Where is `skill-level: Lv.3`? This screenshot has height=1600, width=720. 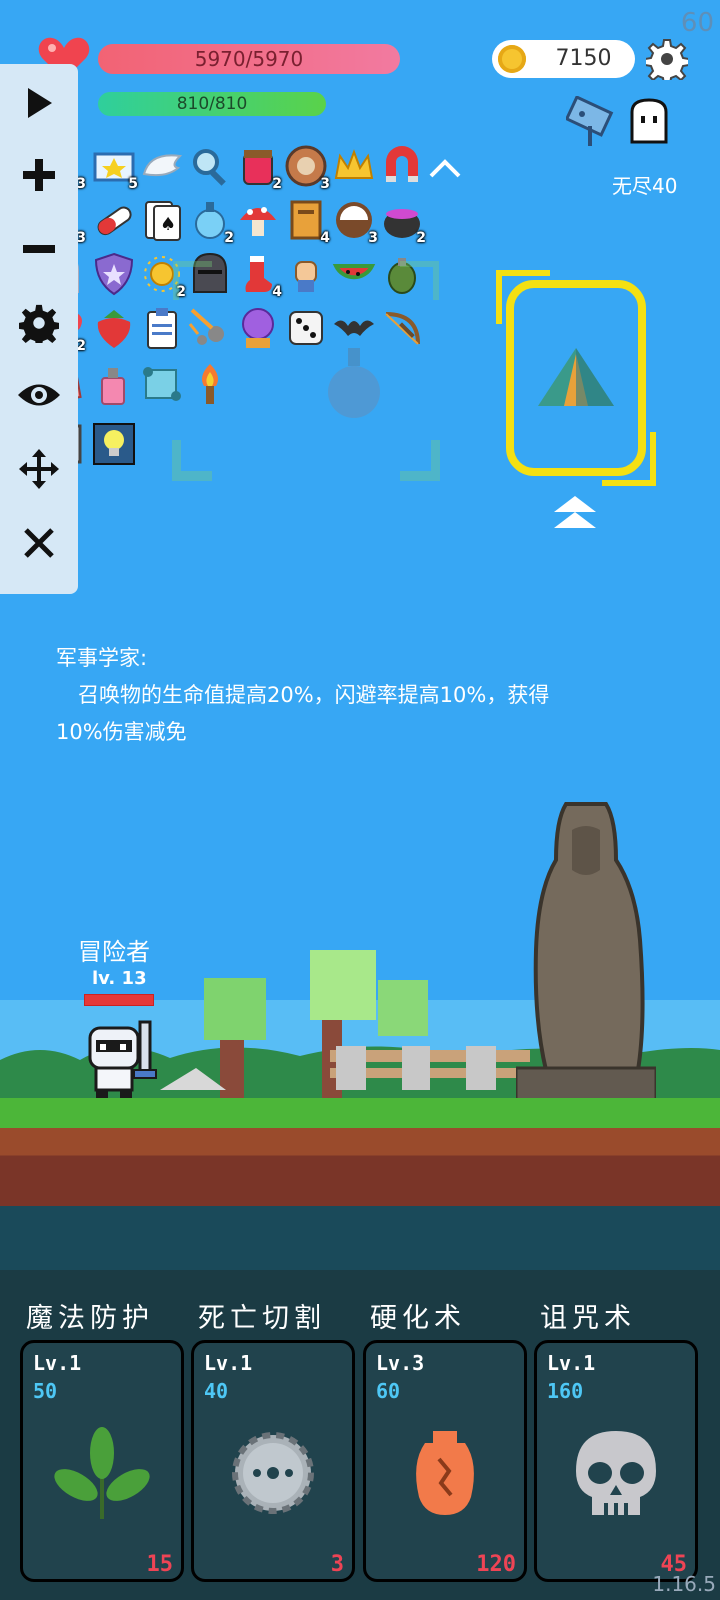
skill-level: Lv.3 is located at coordinates (400, 1363).